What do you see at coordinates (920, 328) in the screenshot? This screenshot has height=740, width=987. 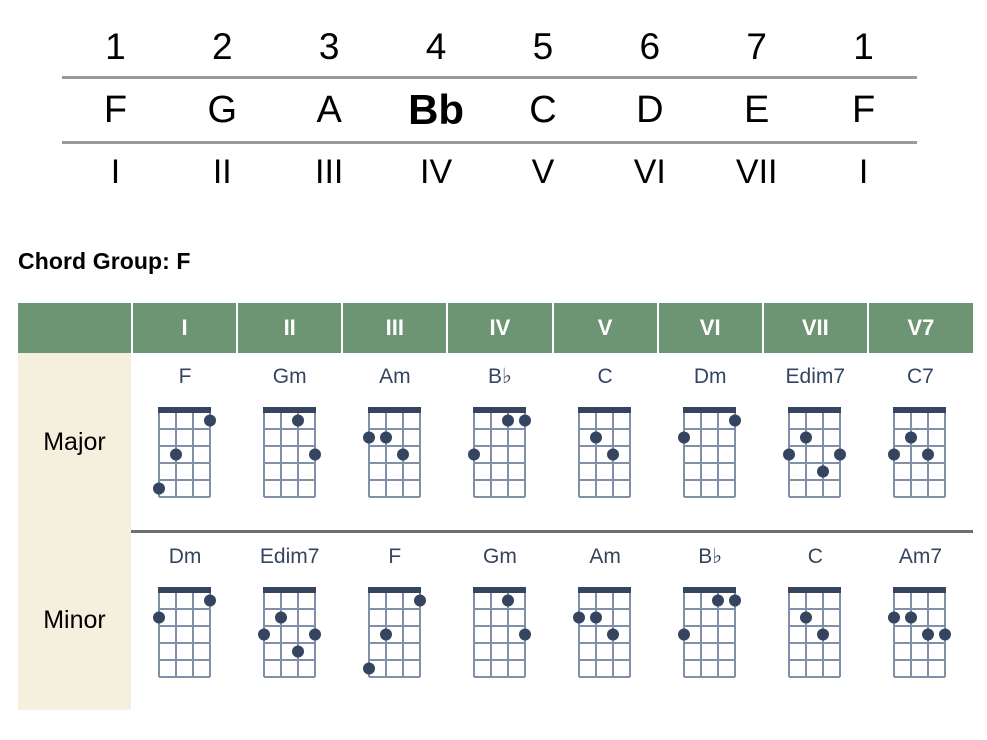 I see `column-header-v7: V7` at bounding box center [920, 328].